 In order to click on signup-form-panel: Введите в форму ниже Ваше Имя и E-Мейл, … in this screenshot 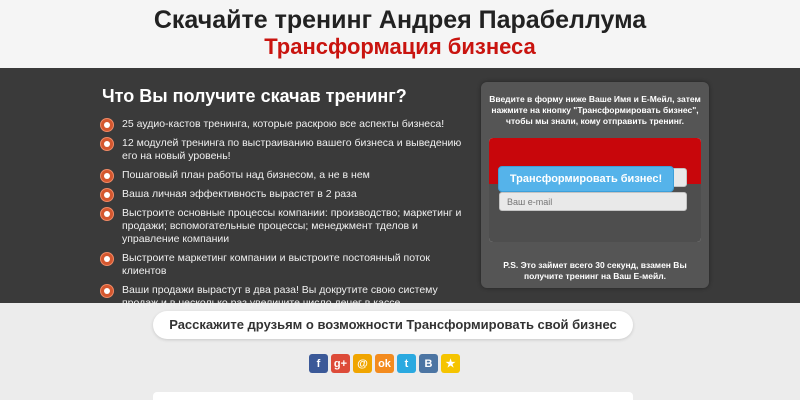, I will do `click(595, 185)`.